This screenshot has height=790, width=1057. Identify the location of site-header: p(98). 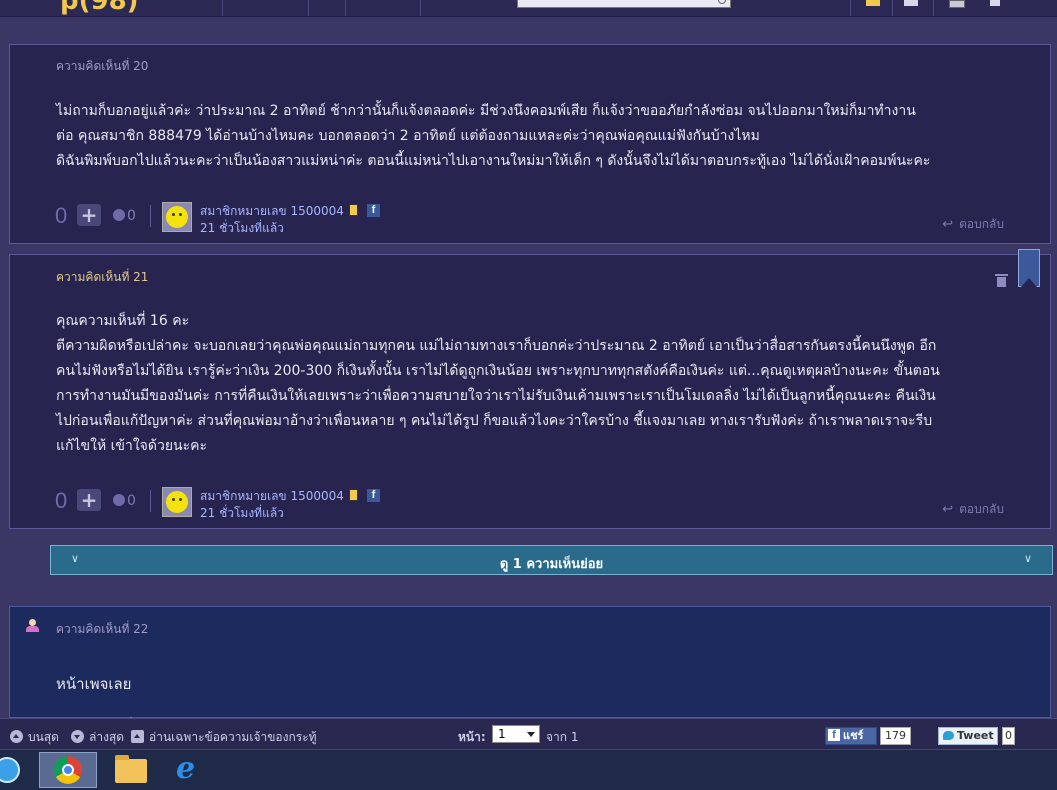
(528, 8).